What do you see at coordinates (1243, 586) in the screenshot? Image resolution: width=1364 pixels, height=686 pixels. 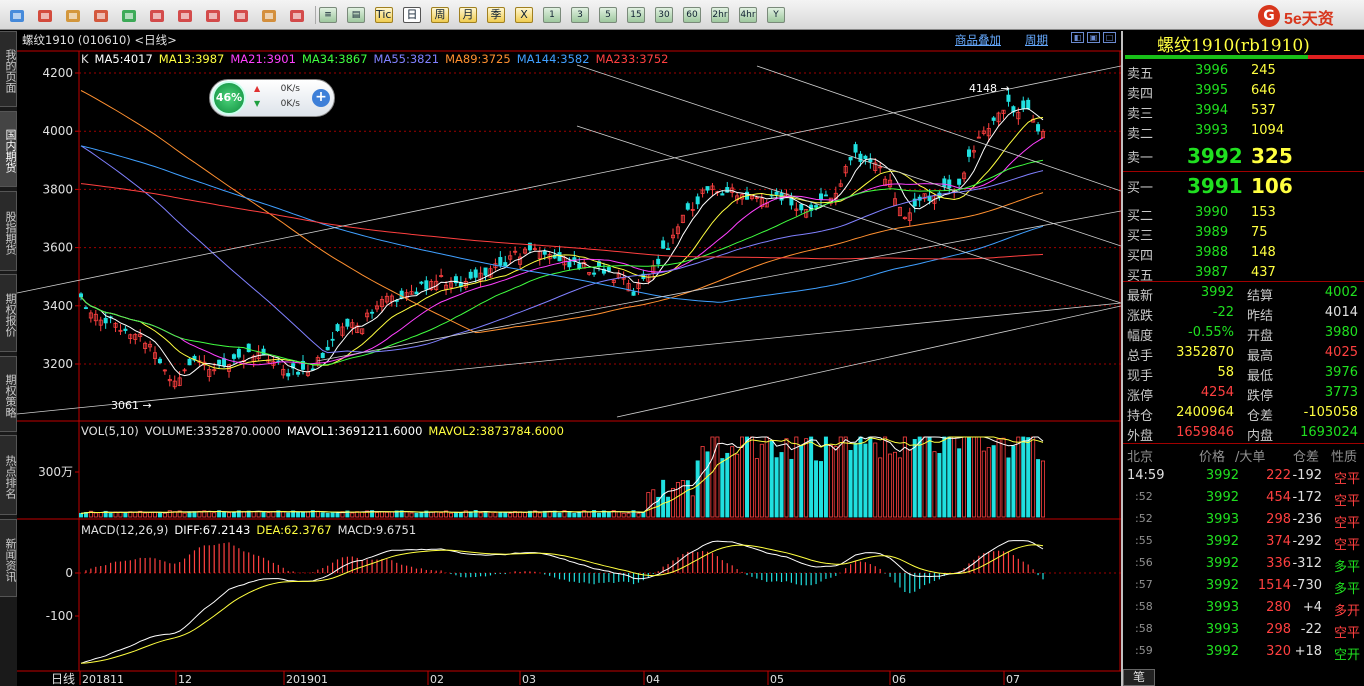 I see `trade-row: :57 3992 1514 -730 多平` at bounding box center [1243, 586].